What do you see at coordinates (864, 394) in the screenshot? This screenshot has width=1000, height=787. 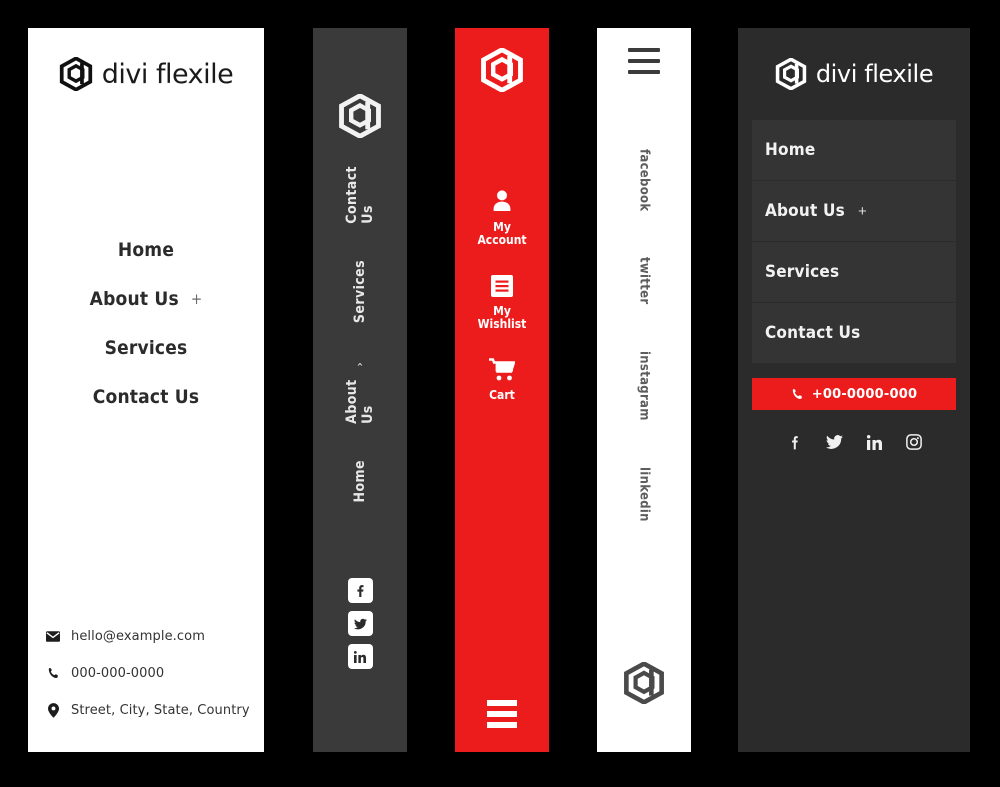 I see `phone-number-label: +00-0000-000` at bounding box center [864, 394].